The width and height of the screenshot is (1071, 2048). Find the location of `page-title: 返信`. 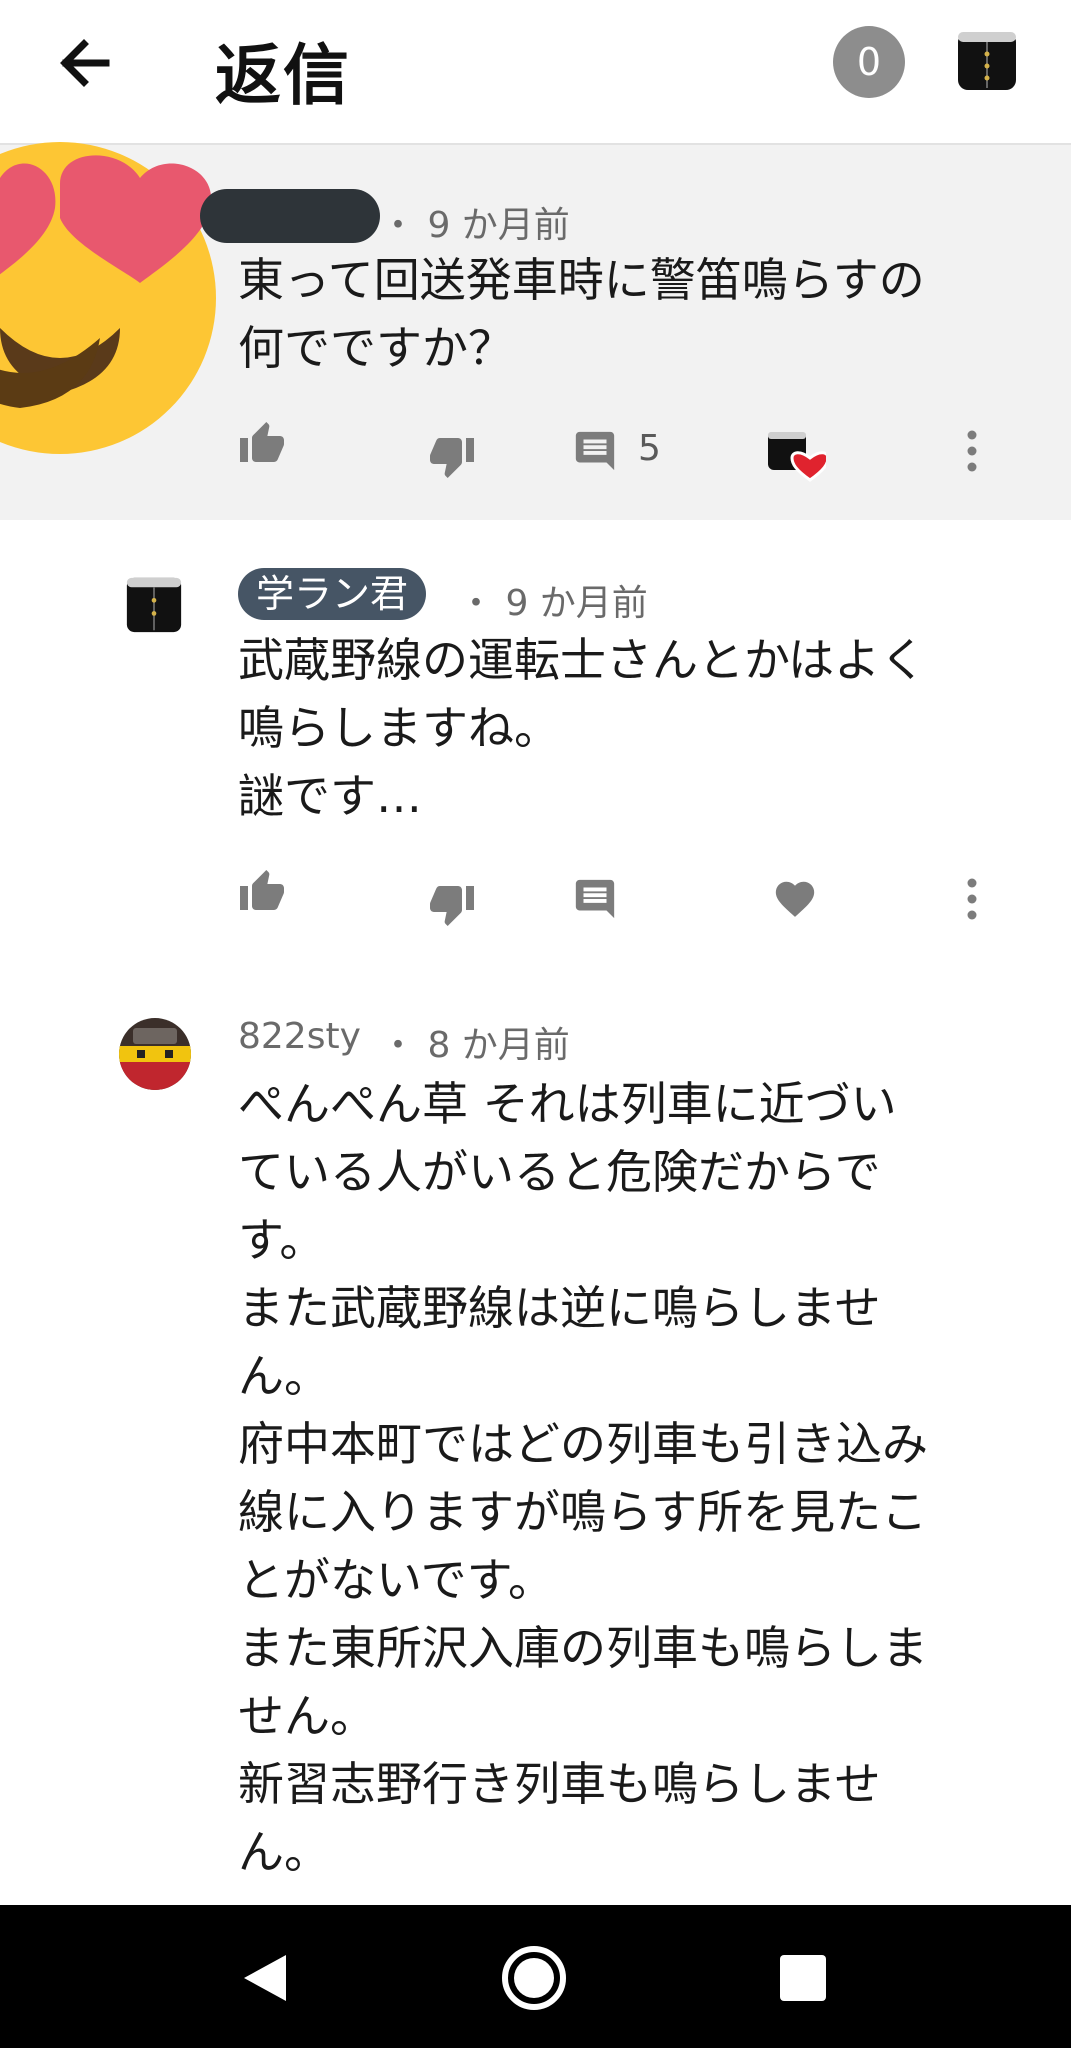

page-title: 返信 is located at coordinates (283, 75).